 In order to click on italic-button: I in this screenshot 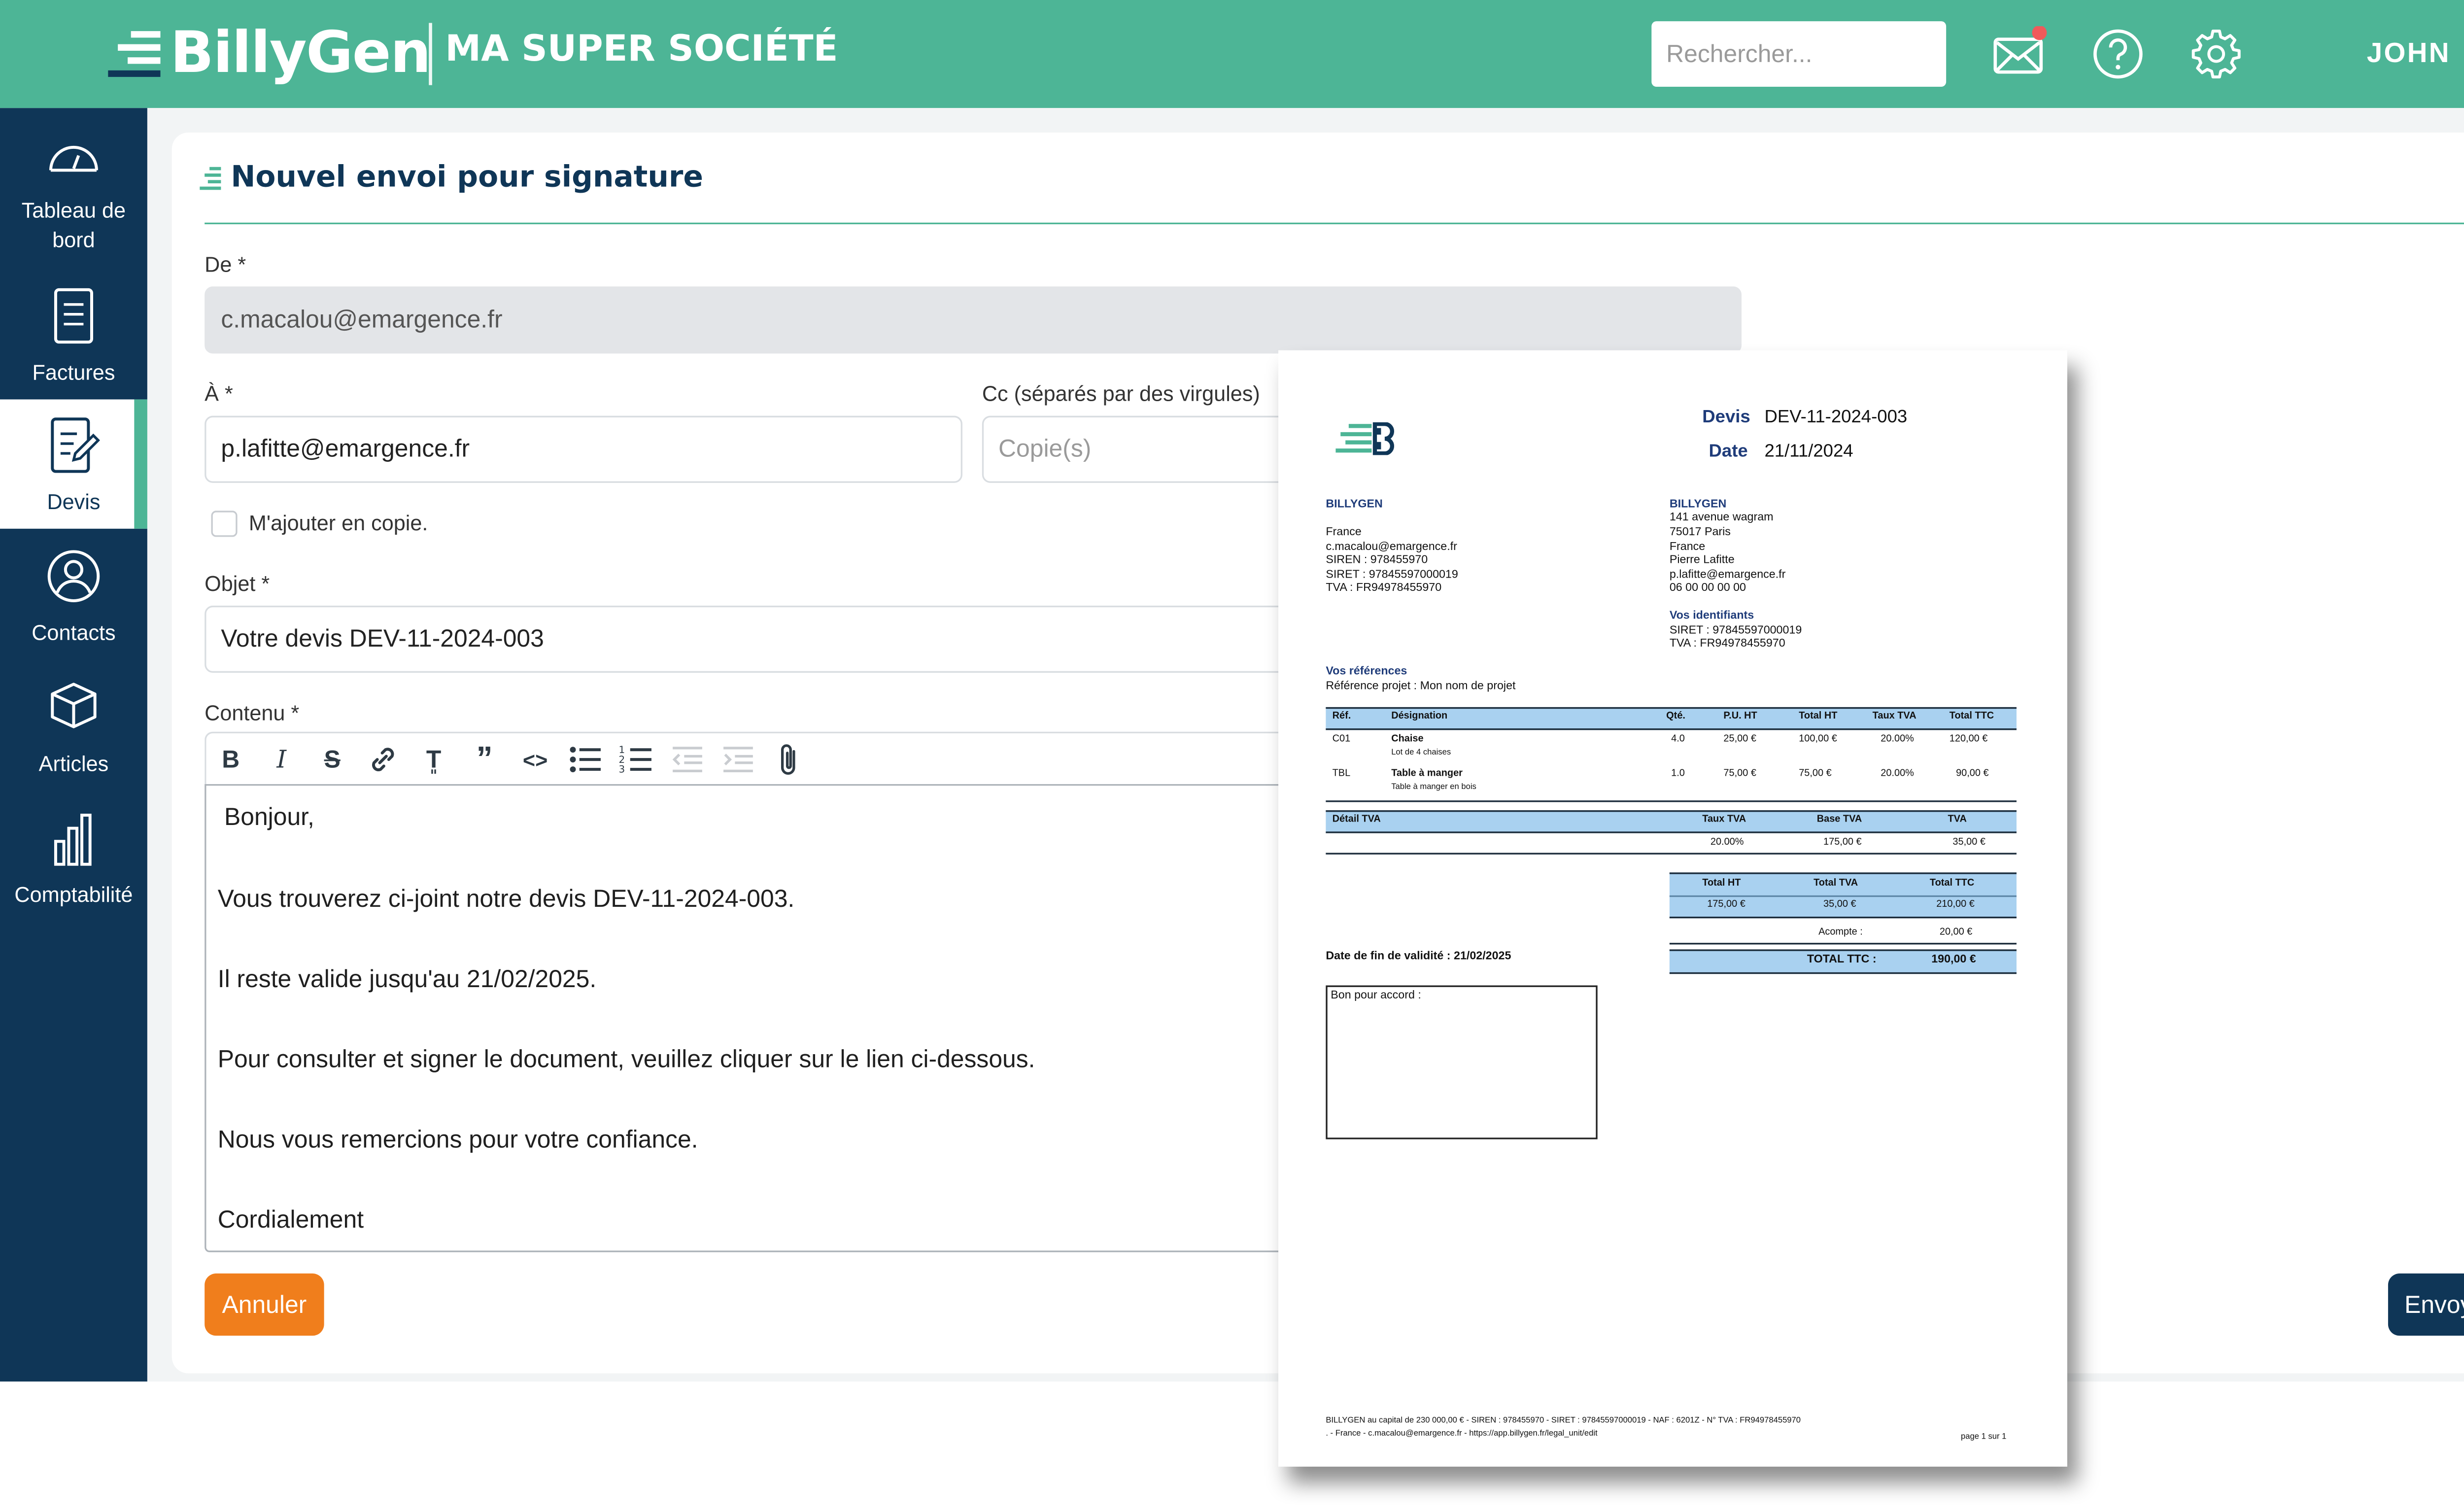, I will do `click(282, 760)`.